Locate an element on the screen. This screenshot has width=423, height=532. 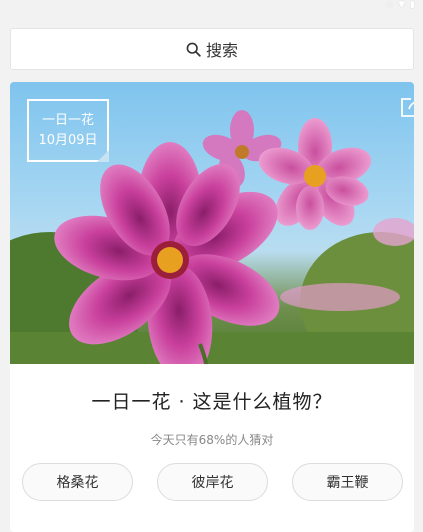
answer-options: 格桑花 彼岸花 霸王鞭 is located at coordinates (213, 482).